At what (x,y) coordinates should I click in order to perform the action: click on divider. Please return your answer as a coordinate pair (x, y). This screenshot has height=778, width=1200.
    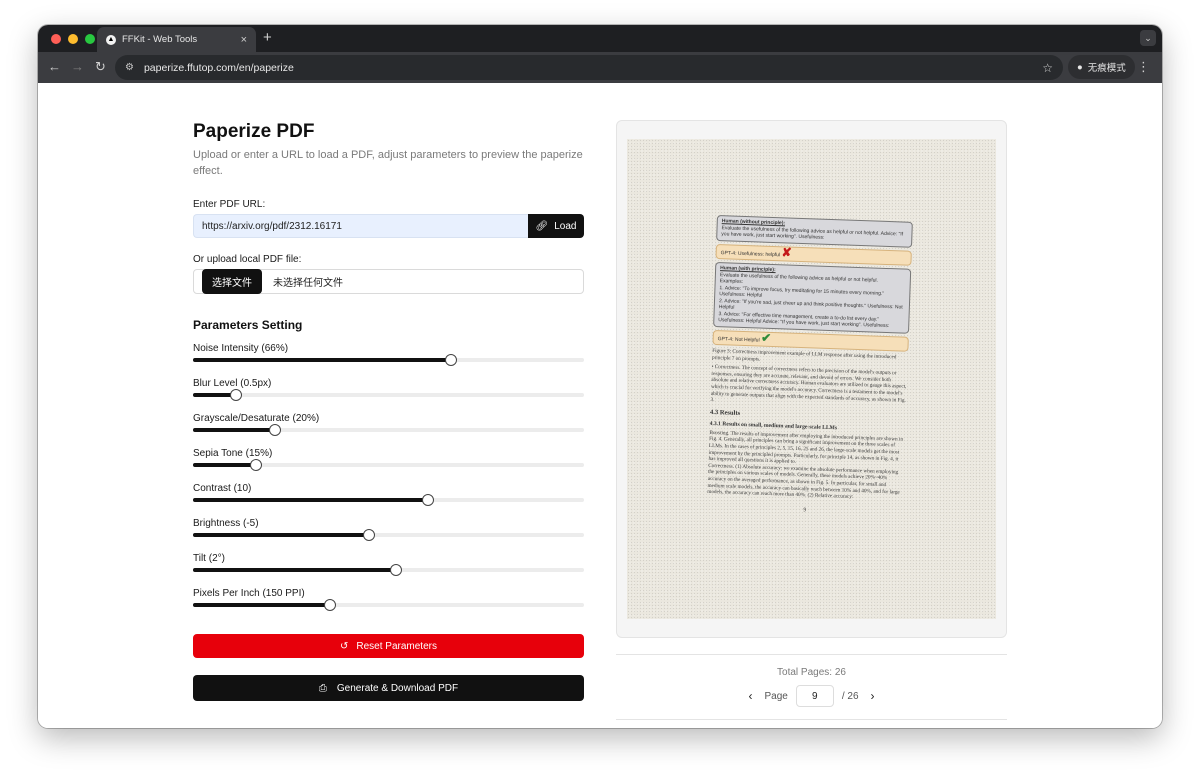
    Looking at the image, I should click on (811, 719).